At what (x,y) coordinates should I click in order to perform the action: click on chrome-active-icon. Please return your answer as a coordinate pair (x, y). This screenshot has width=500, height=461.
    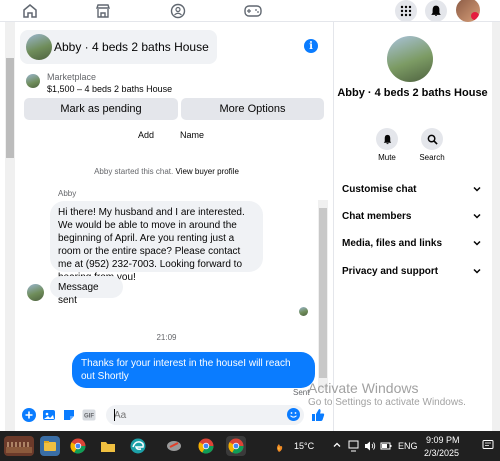
    Looking at the image, I should click on (236, 446).